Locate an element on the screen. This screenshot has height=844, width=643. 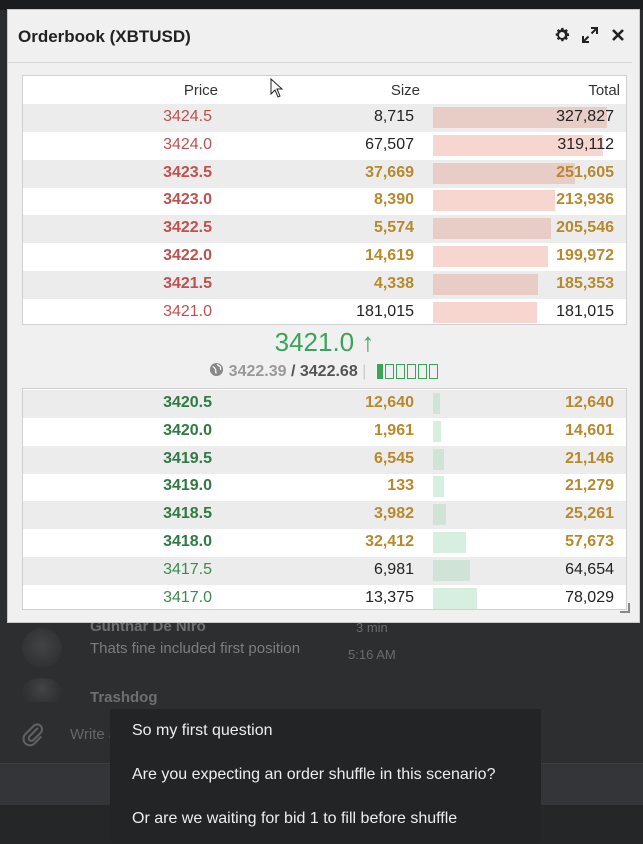
paperclip-icon is located at coordinates (34, 736).